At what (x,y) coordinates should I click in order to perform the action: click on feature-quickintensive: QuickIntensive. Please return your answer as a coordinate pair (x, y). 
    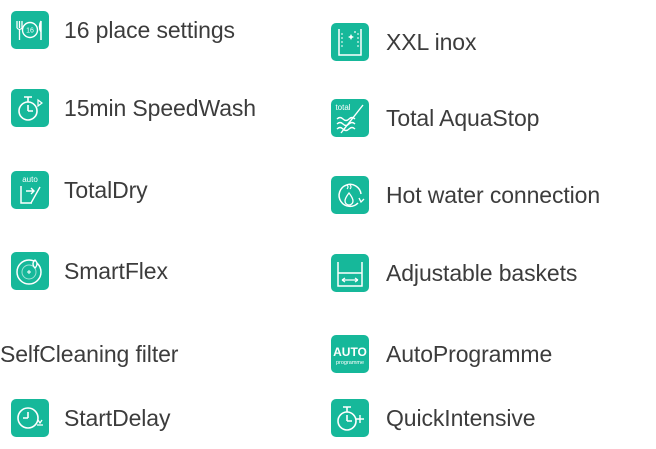
    Looking at the image, I should click on (433, 418).